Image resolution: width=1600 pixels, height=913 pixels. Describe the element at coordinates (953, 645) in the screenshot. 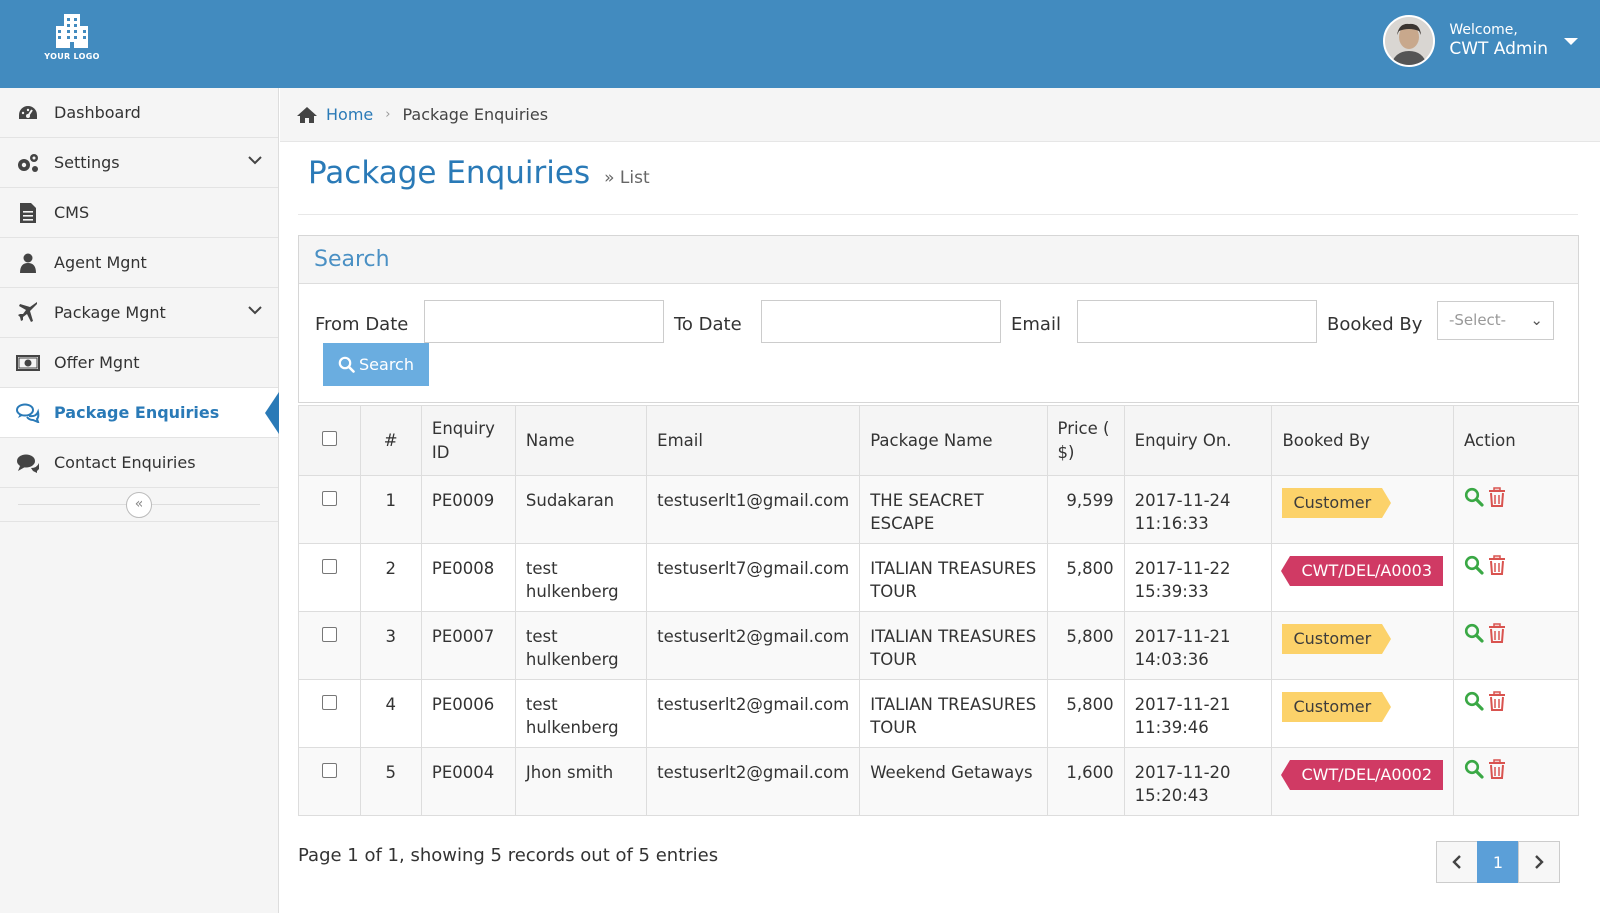

I see `package-name: ITALIAN TREASURES TOUR` at that location.